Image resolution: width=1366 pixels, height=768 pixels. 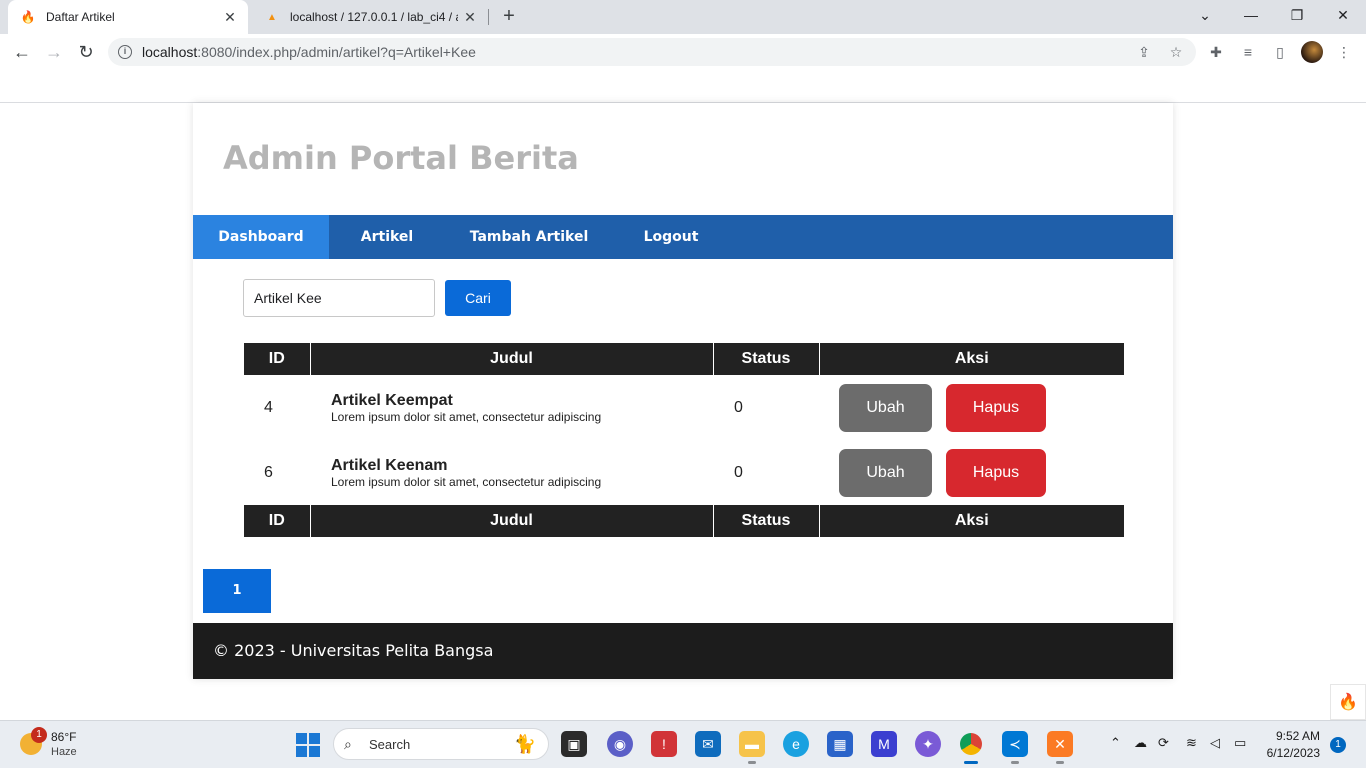 I want to click on column-header-status: Status, so click(x=766, y=359).